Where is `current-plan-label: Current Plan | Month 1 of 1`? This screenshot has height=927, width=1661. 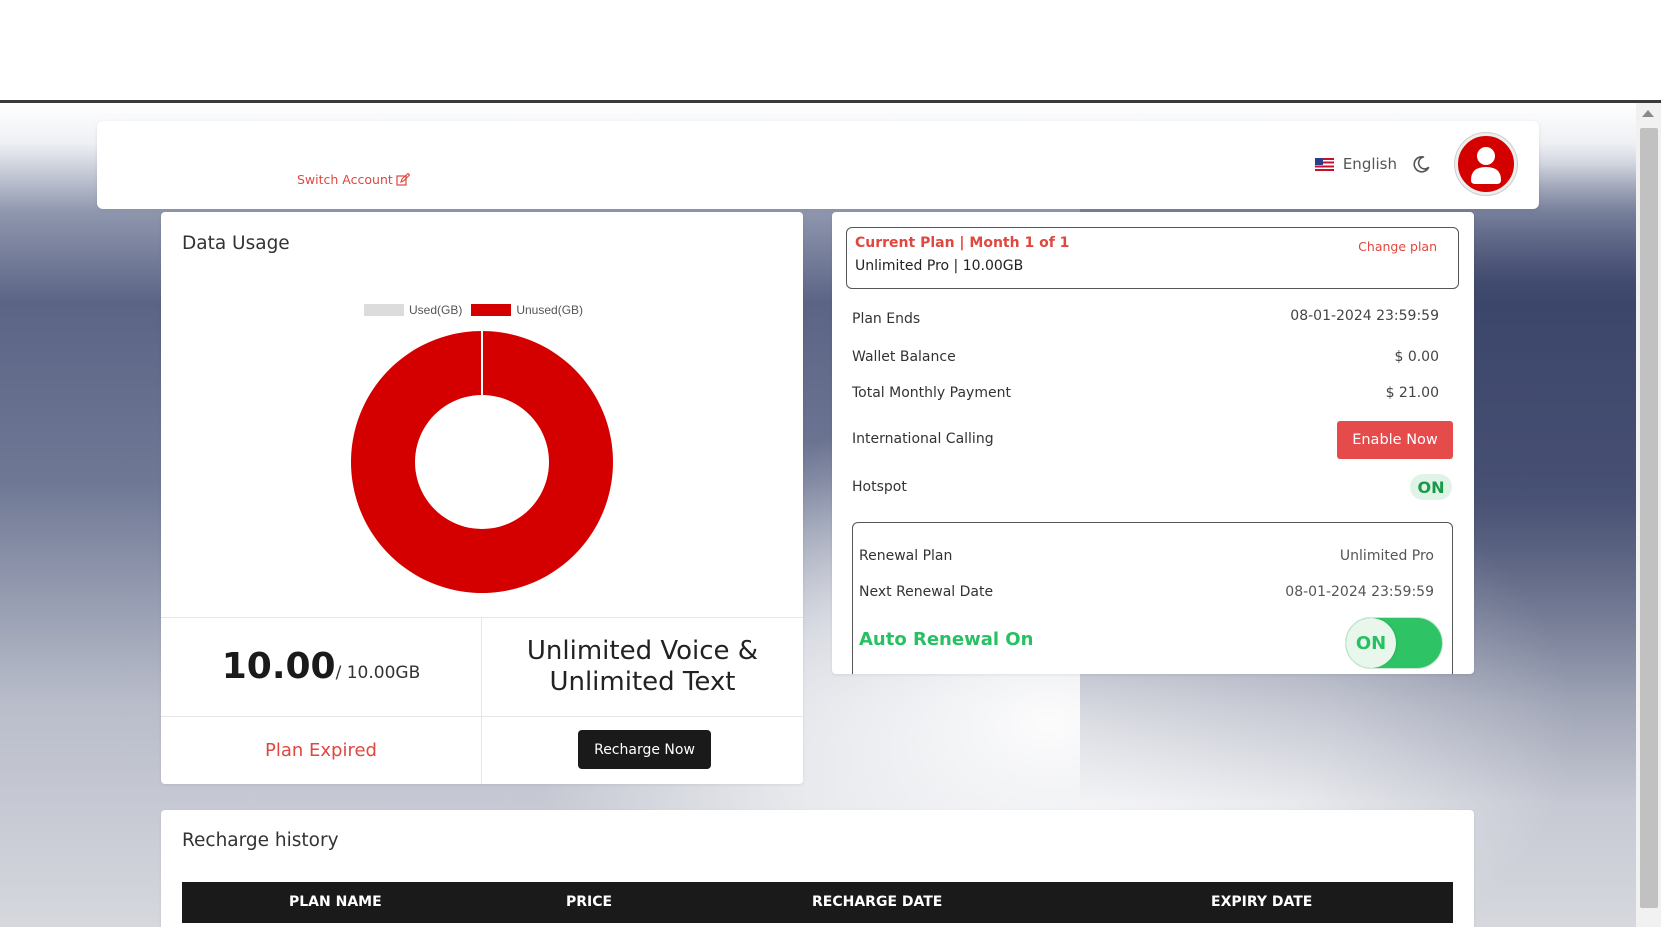 current-plan-label: Current Plan | Month 1 of 1 is located at coordinates (962, 243).